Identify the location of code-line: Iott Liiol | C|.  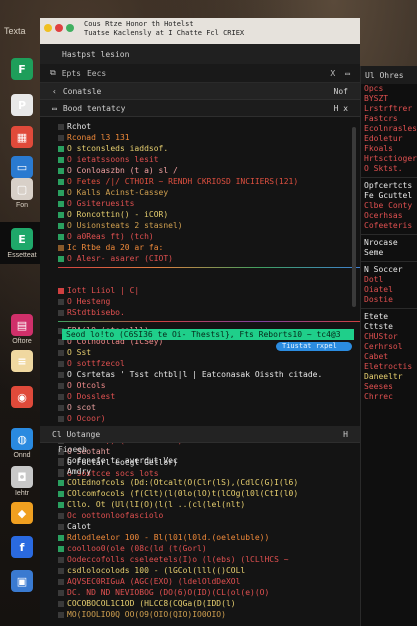
(209, 290).